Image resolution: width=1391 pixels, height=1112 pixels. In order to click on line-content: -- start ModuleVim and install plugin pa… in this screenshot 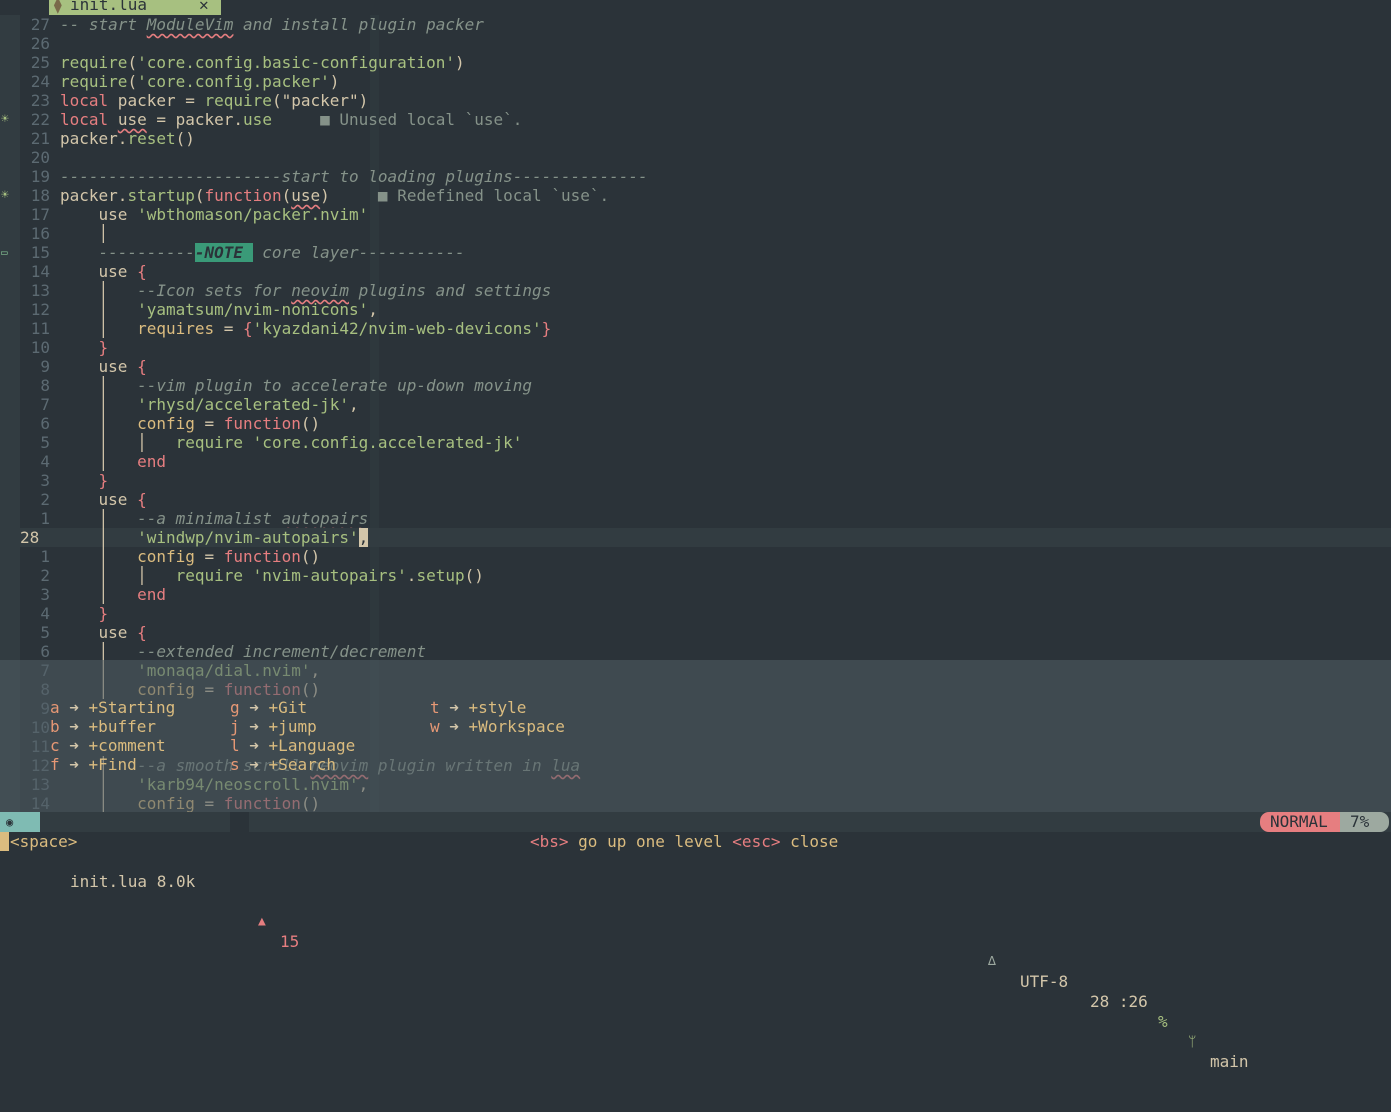, I will do `click(272, 24)`.